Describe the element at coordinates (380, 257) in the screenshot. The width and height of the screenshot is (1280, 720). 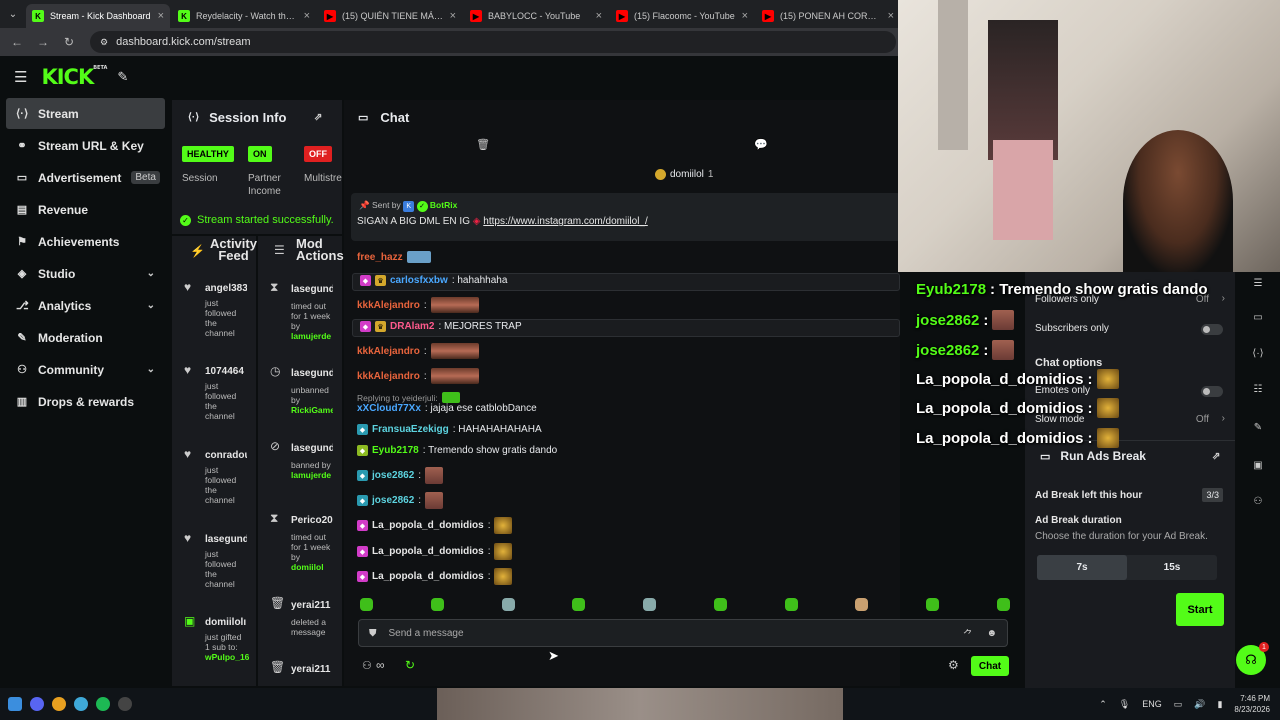
I see `chat-username: free_hazz` at that location.